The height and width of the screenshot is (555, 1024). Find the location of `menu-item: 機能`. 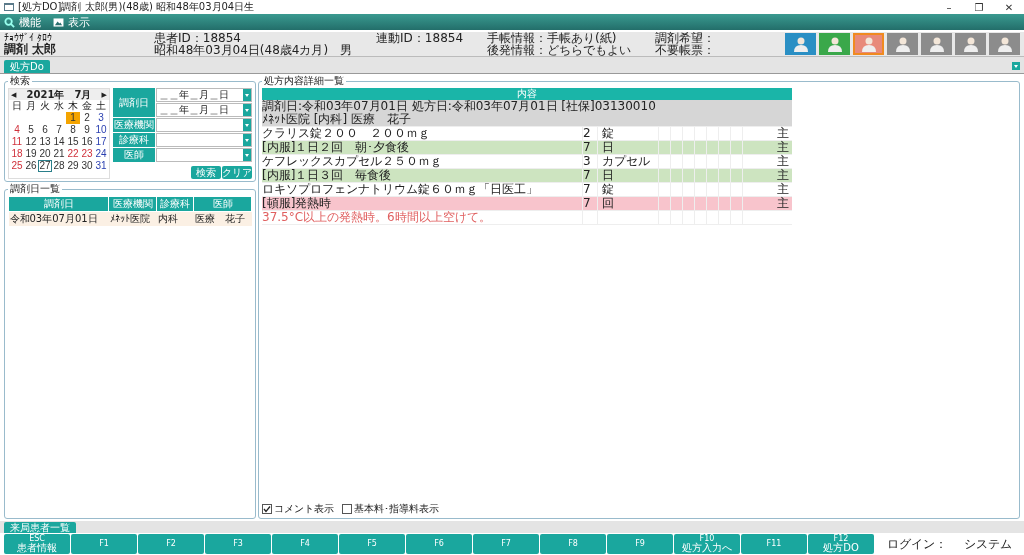

menu-item: 機能 is located at coordinates (22, 22).